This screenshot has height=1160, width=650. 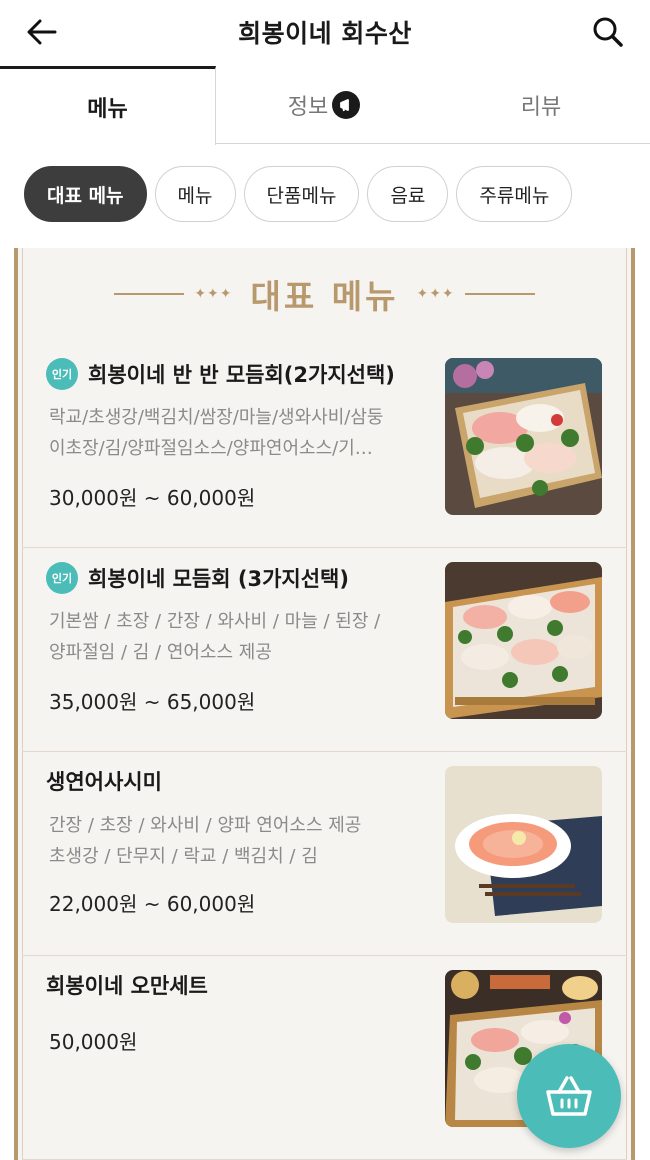 I want to click on cart-button, so click(x=569, y=1096).